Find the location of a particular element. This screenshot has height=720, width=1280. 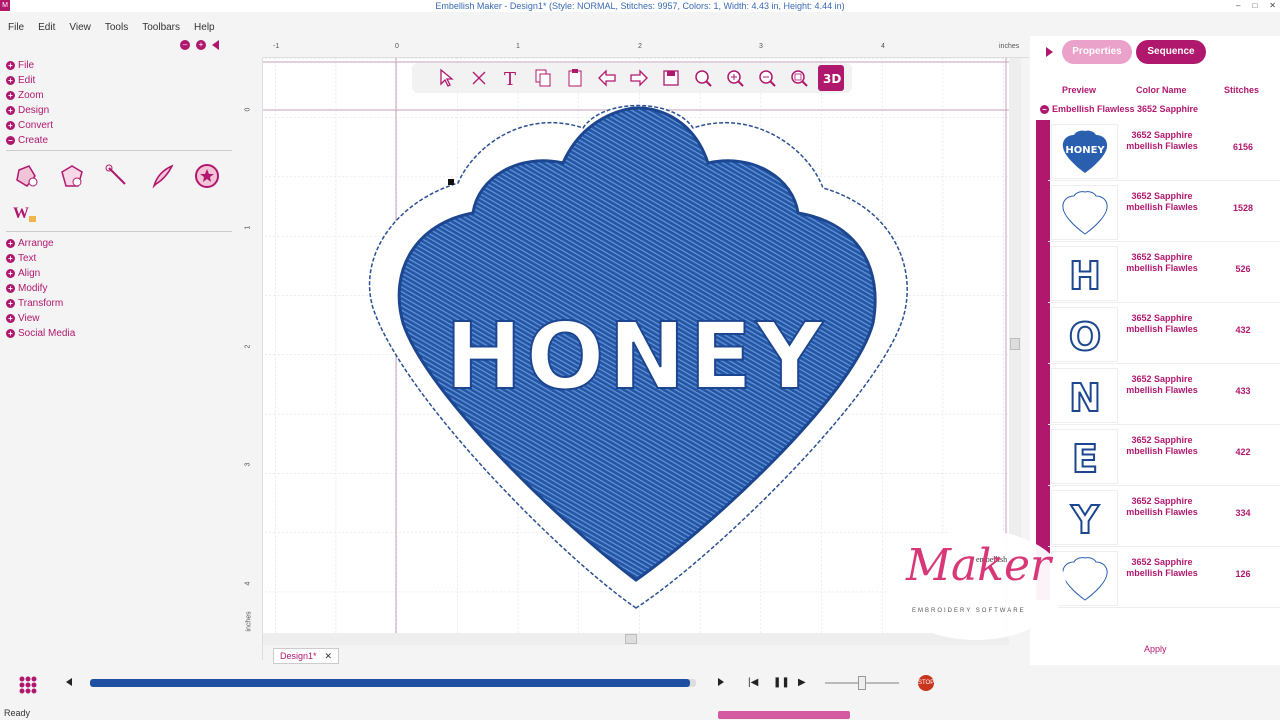

tab-label: Design1* is located at coordinates (298, 656).